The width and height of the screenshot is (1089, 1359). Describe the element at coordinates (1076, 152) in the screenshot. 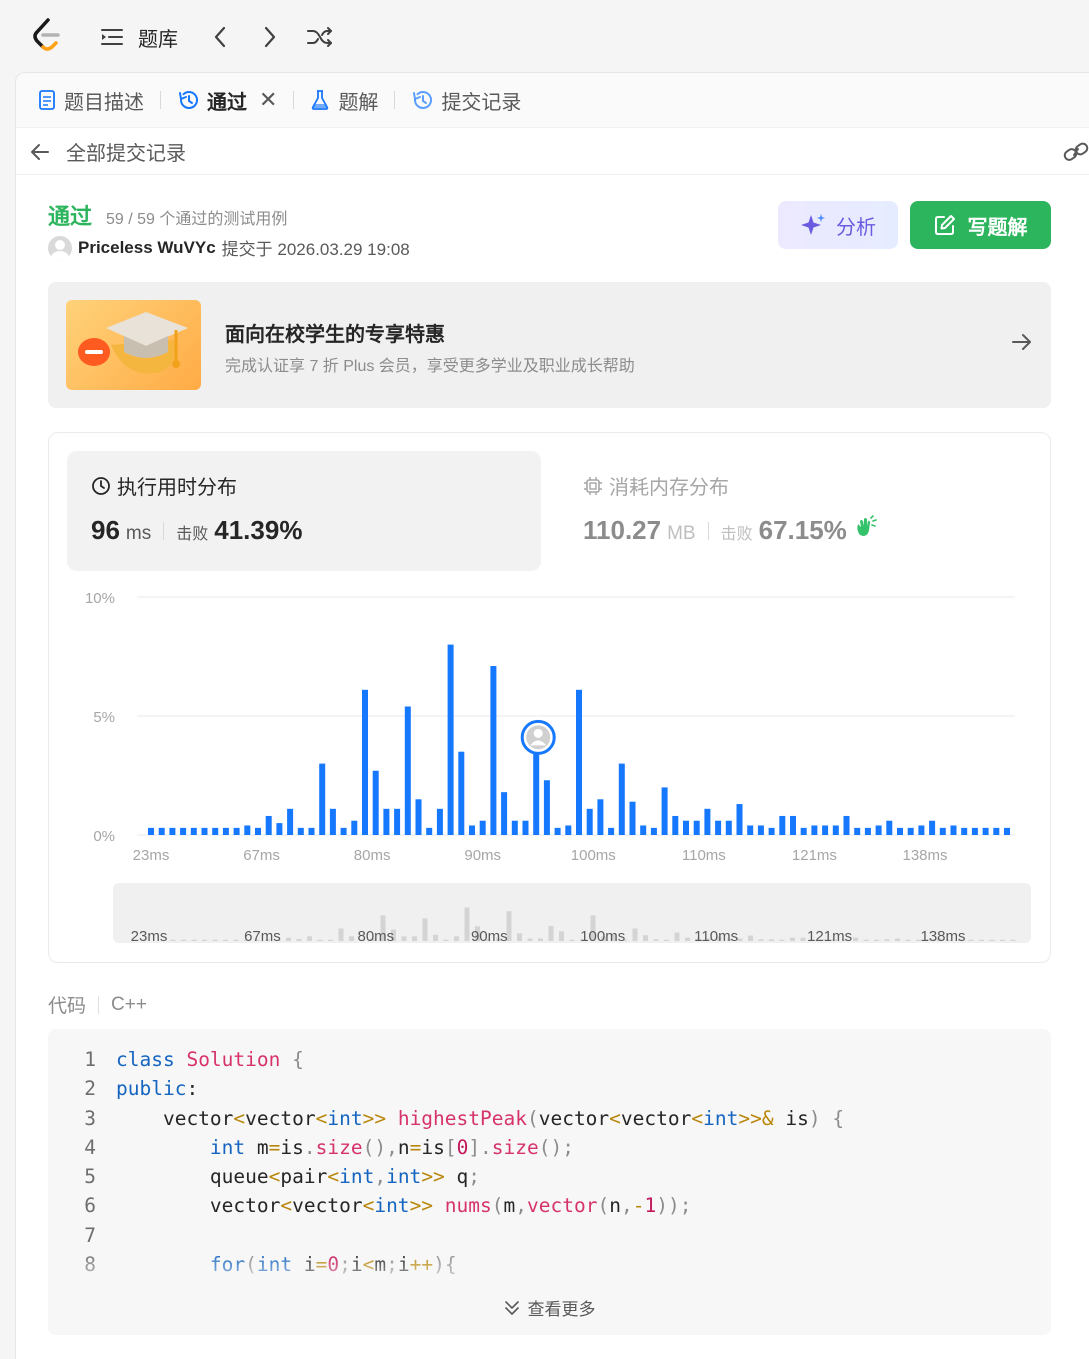

I see `link-icon` at that location.